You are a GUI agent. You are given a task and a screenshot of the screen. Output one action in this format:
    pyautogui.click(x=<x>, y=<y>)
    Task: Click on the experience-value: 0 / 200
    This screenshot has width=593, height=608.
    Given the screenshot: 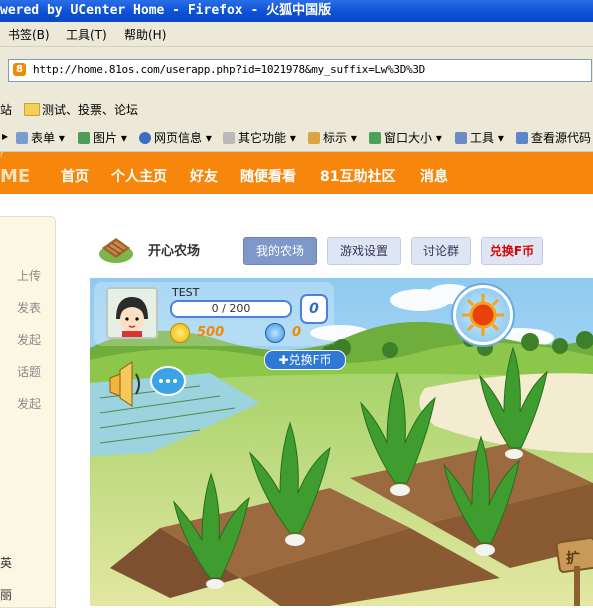 What is the action you would take?
    pyautogui.click(x=231, y=308)
    